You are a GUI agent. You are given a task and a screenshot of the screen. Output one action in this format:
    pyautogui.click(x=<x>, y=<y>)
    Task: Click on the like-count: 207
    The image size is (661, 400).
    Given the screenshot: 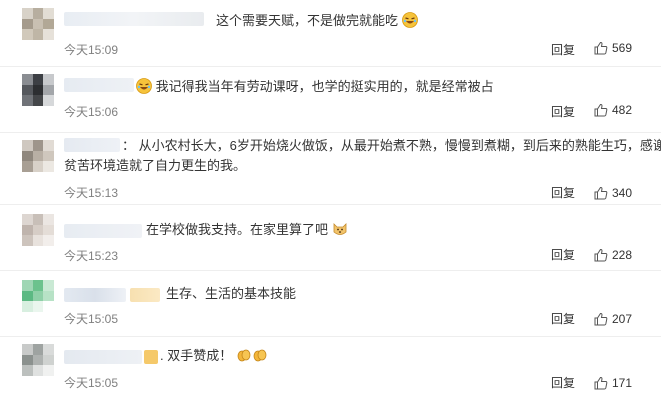 What is the action you would take?
    pyautogui.click(x=622, y=319)
    